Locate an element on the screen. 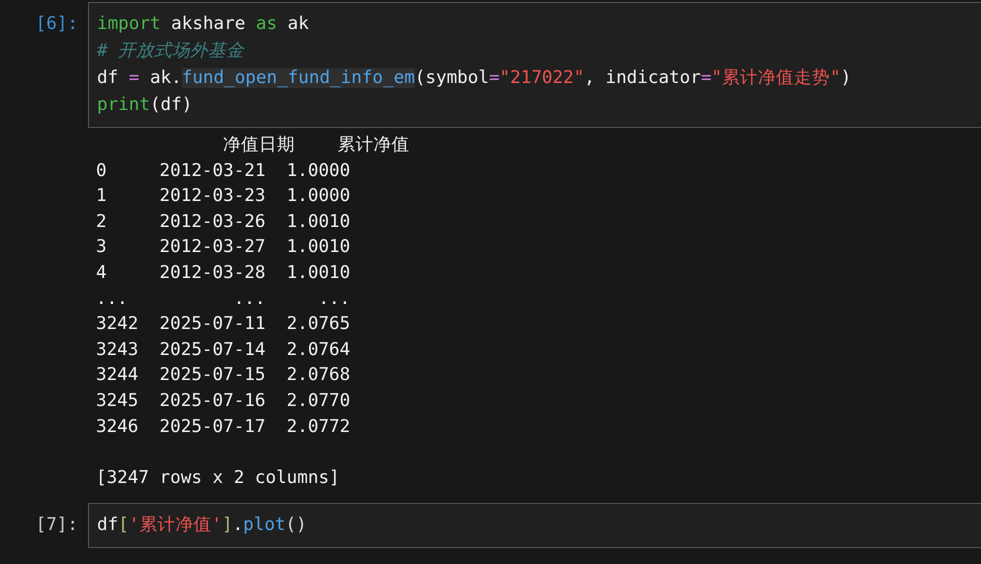 Image resolution: width=981 pixels, height=564 pixels. output-line: 3 2012-03-27 1.0010 is located at coordinates (223, 247).